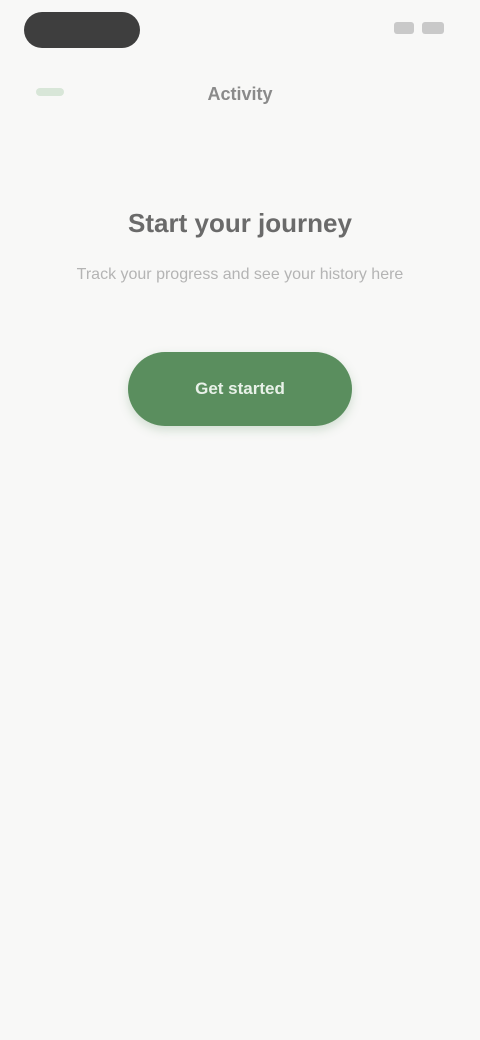 This screenshot has width=480, height=1040. What do you see at coordinates (433, 28) in the screenshot?
I see `battery-icon` at bounding box center [433, 28].